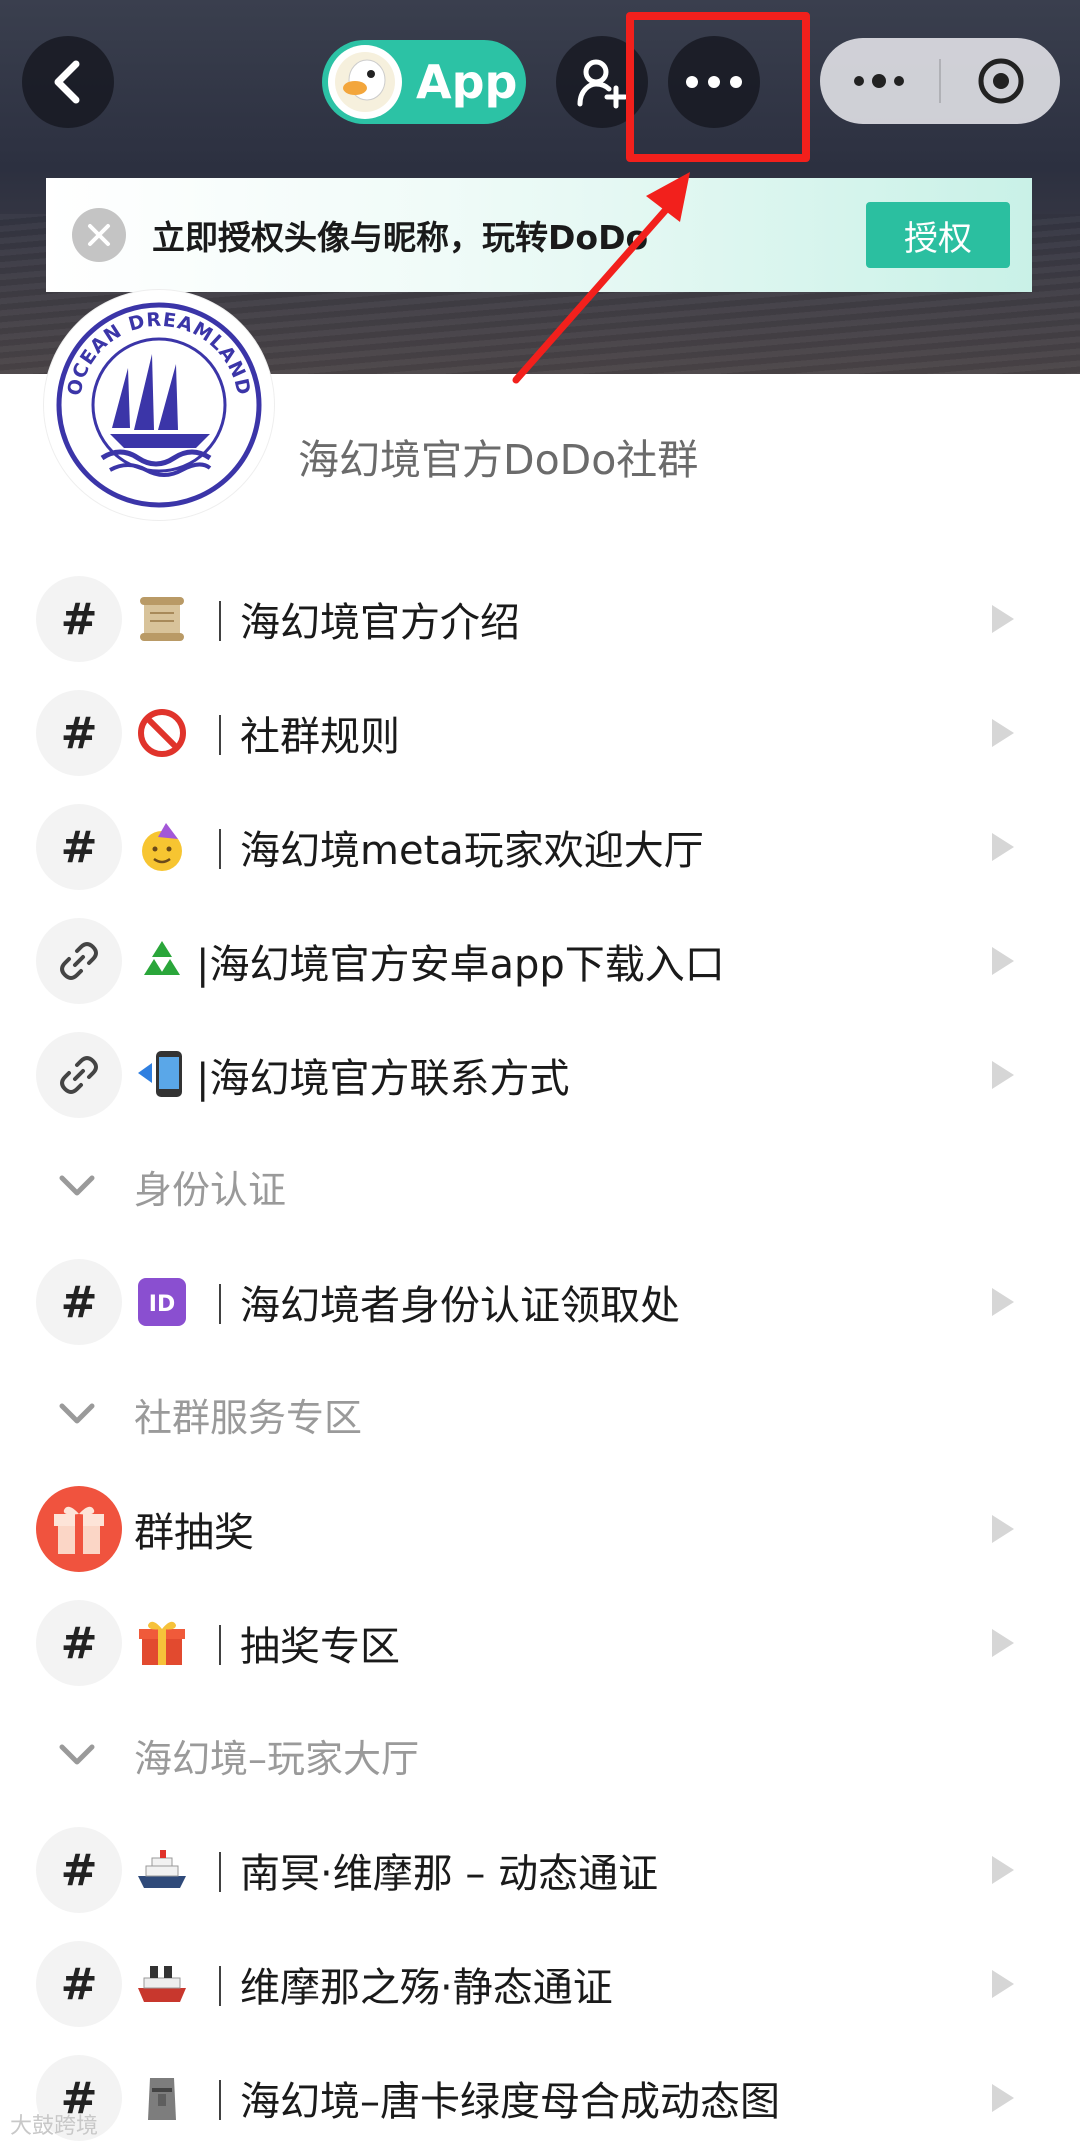 This screenshot has width=1080, height=2155. I want to click on auth-banner-text: 立即授权头像与昵称，玩转DoDo, so click(400, 237).